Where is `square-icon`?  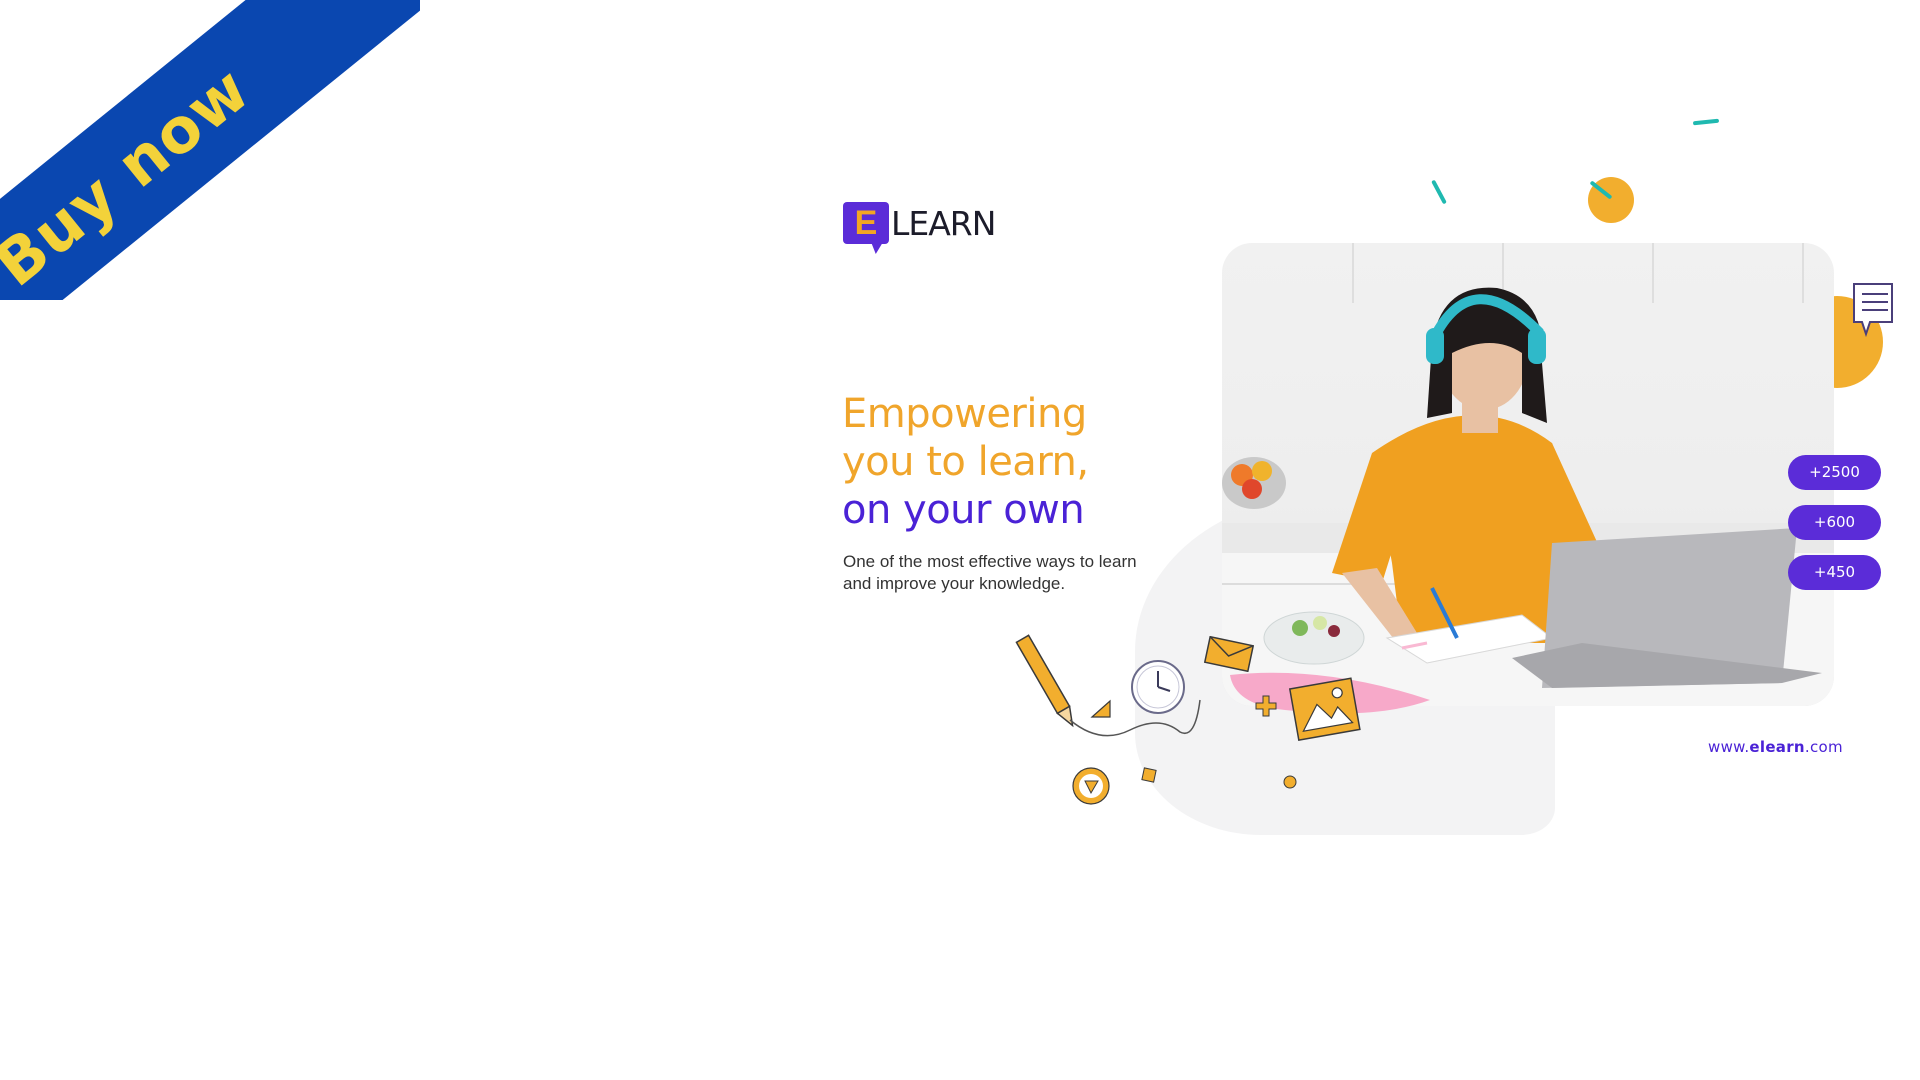
square-icon is located at coordinates (1149, 775).